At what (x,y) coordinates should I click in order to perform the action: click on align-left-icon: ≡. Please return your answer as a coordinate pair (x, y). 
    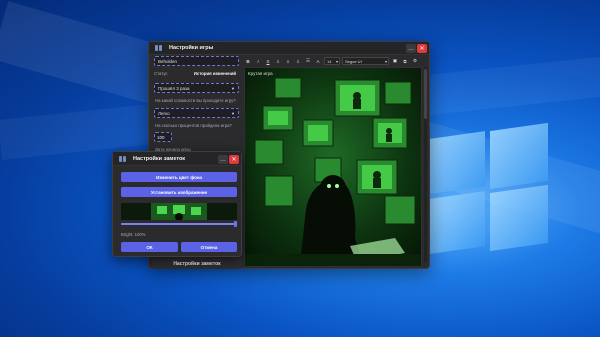
    Looking at the image, I should click on (278, 61).